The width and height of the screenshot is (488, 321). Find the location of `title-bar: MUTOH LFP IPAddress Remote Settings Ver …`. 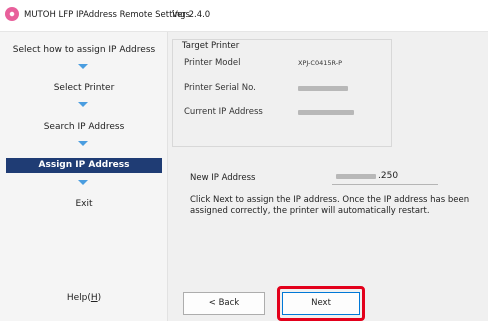

title-bar: MUTOH LFP IPAddress Remote Settings Ver … is located at coordinates (244, 16).